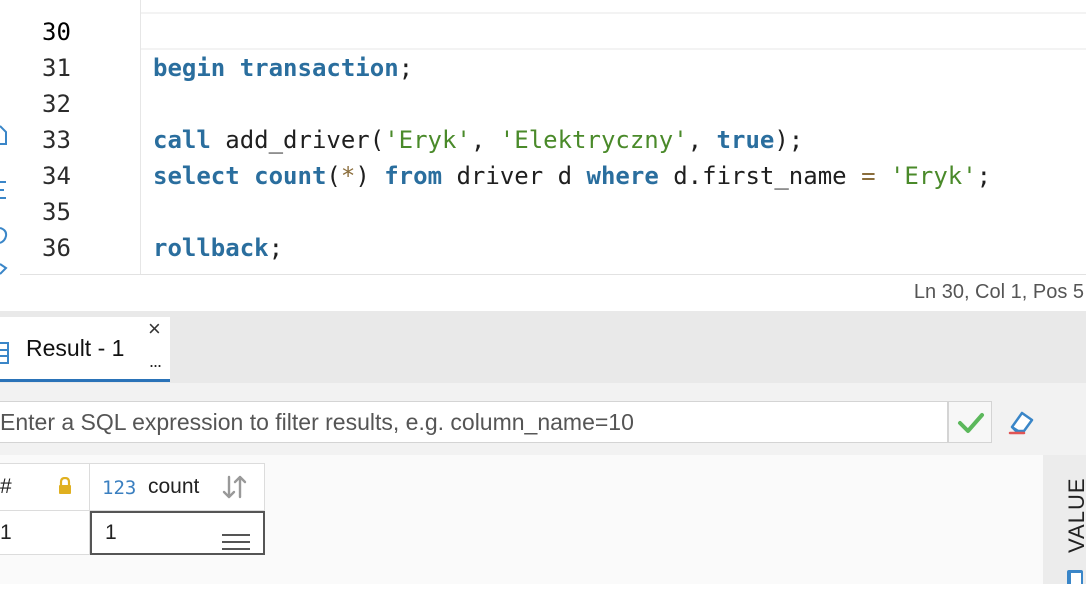  What do you see at coordinates (177, 533) in the screenshot?
I see `count-value-cell: 1` at bounding box center [177, 533].